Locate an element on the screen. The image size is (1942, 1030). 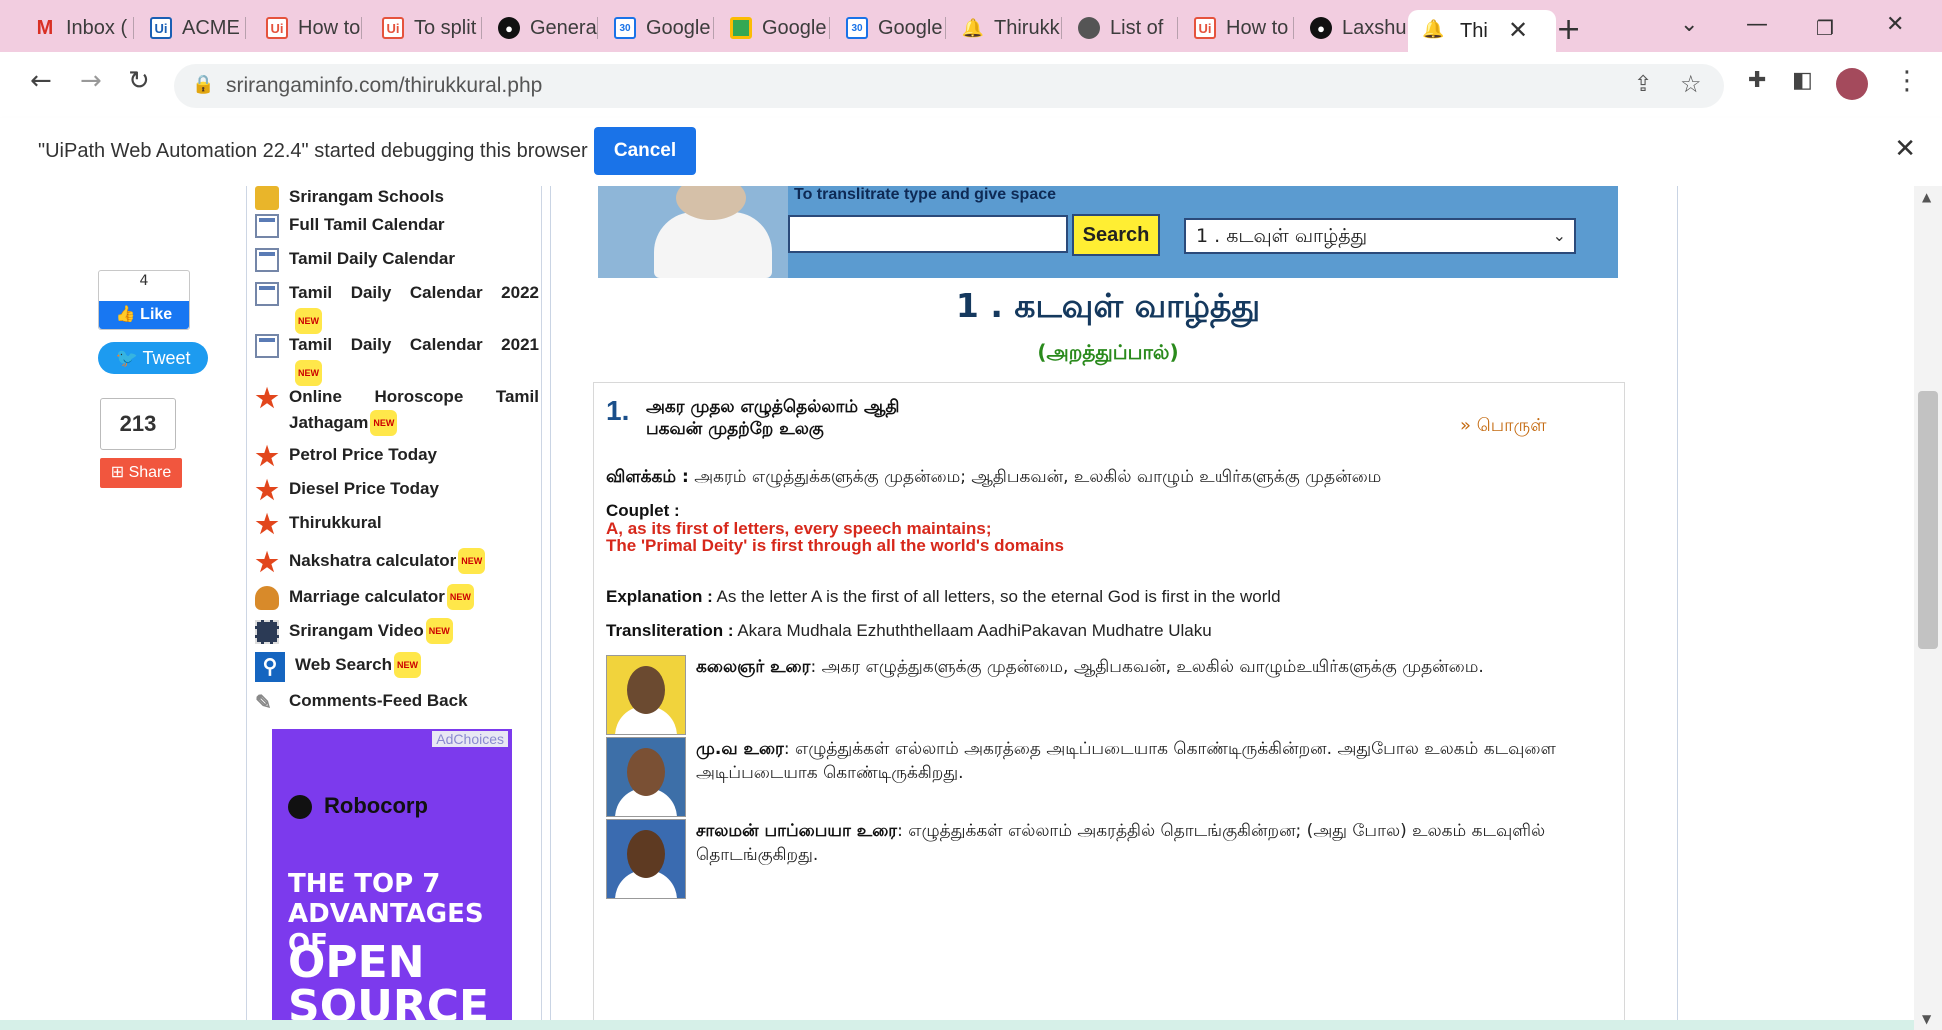
extensions-puzzle-icon: ✚ is located at coordinates (1757, 80).